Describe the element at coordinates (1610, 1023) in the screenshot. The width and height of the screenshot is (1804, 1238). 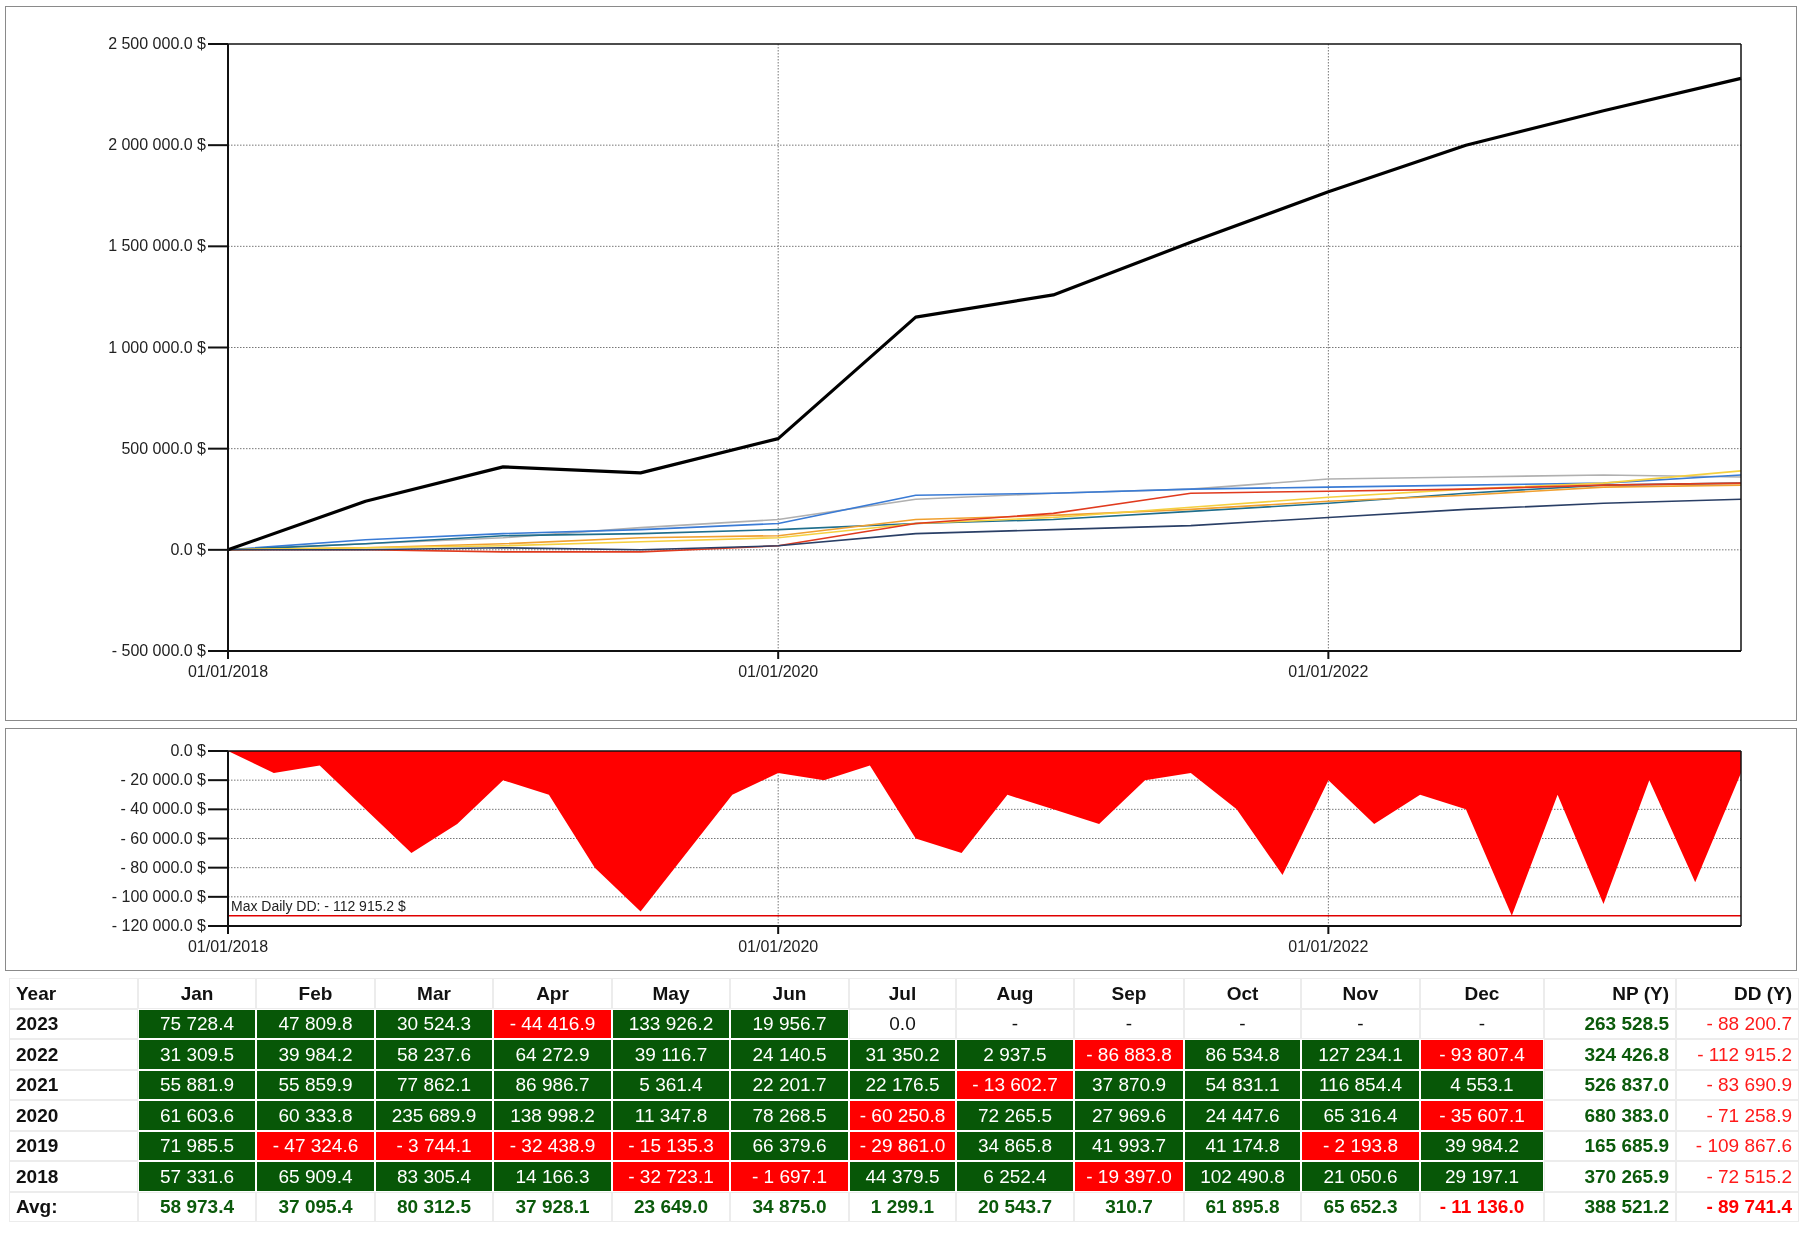
I see `table-cell: 263 528.5` at that location.